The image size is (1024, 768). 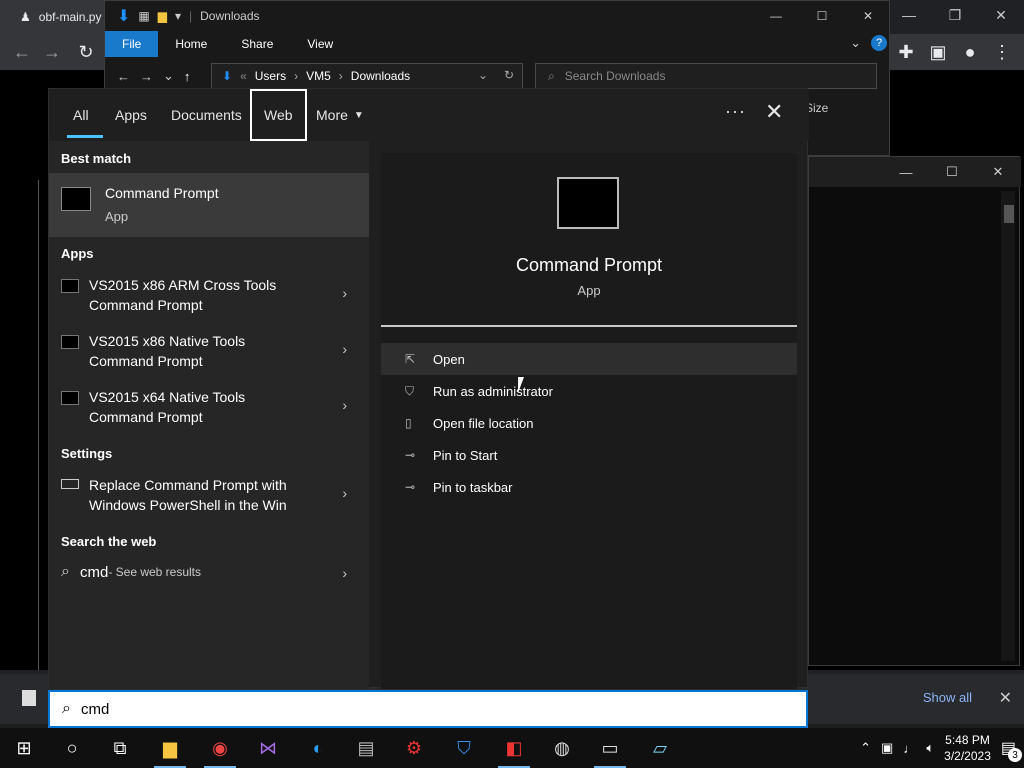 I want to click on ribbon-tab-share: Share, so click(x=257, y=44).